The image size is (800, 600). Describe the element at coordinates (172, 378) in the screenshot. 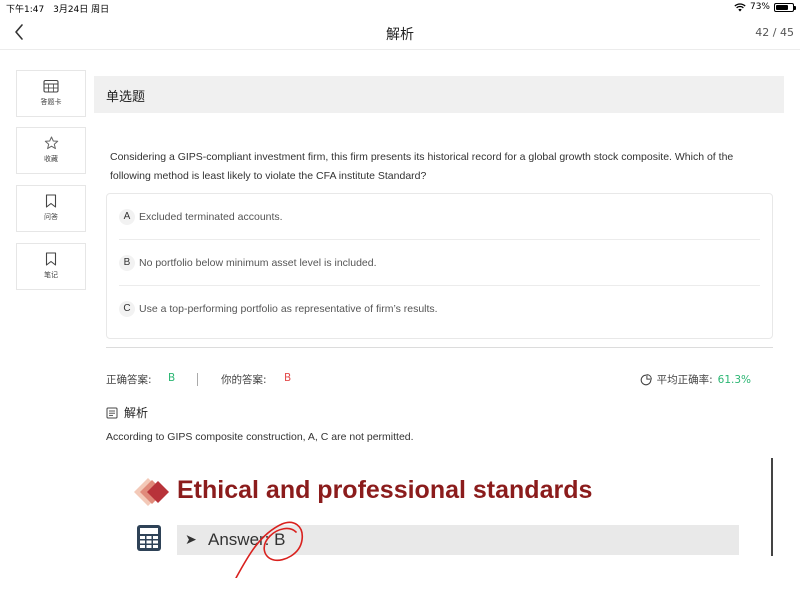

I see `correct-answer-value: B` at that location.